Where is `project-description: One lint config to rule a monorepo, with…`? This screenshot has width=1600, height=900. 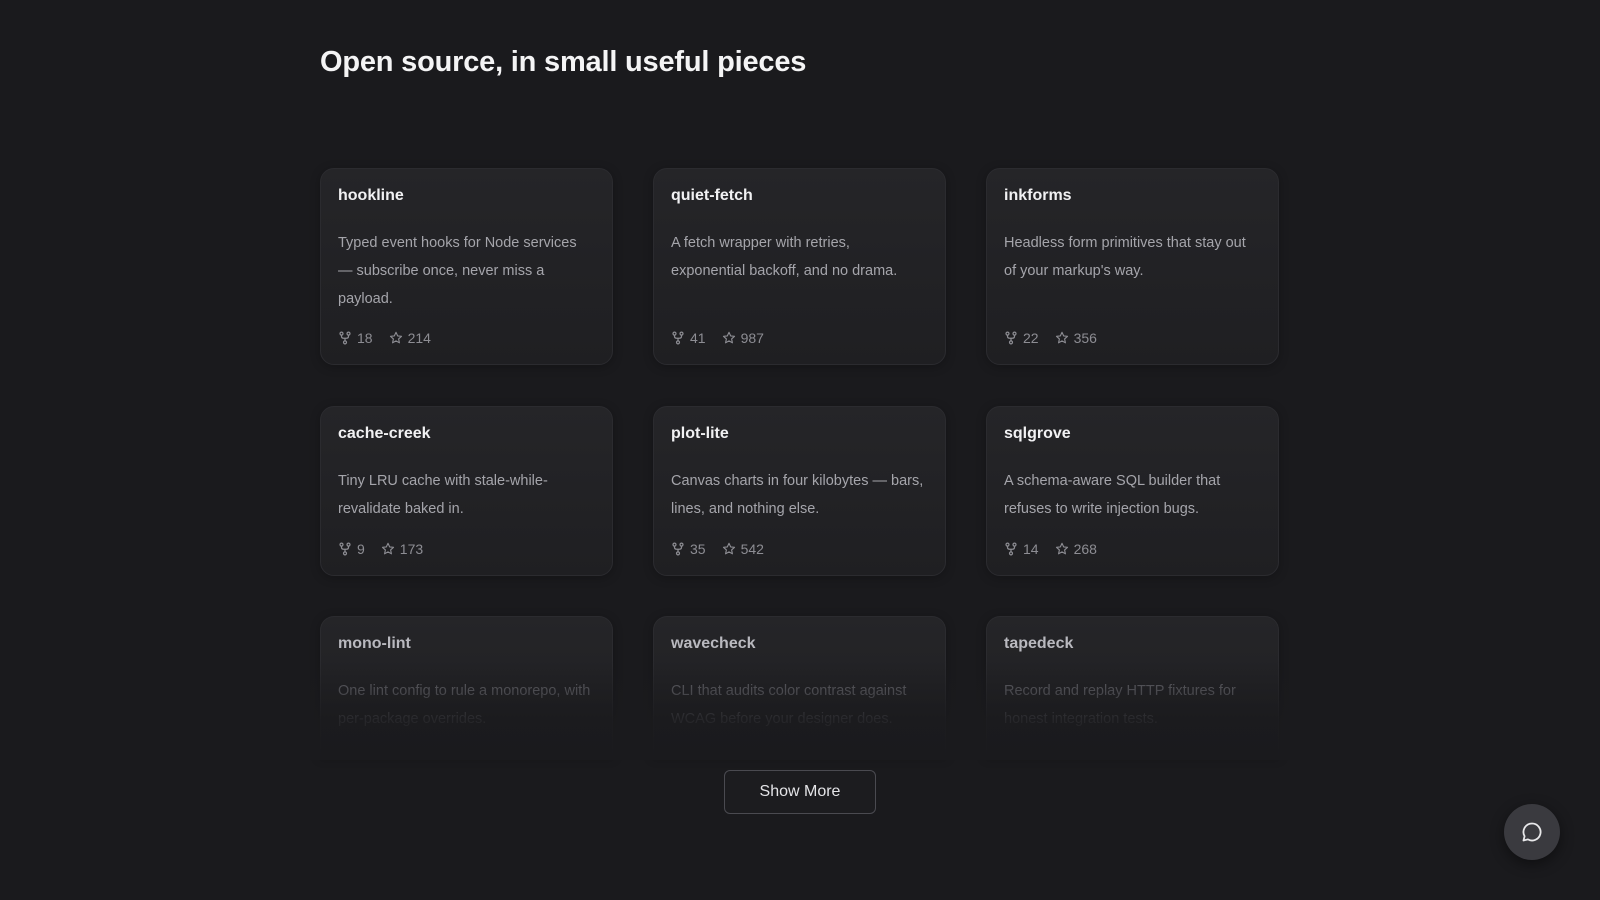
project-description: One lint config to rule a monorepo, with… is located at coordinates (464, 705).